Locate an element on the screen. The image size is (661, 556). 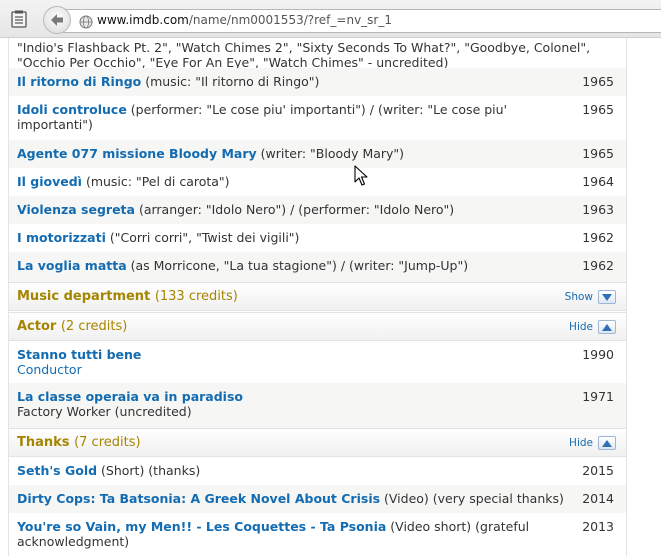
globe-icon is located at coordinates (86, 21).